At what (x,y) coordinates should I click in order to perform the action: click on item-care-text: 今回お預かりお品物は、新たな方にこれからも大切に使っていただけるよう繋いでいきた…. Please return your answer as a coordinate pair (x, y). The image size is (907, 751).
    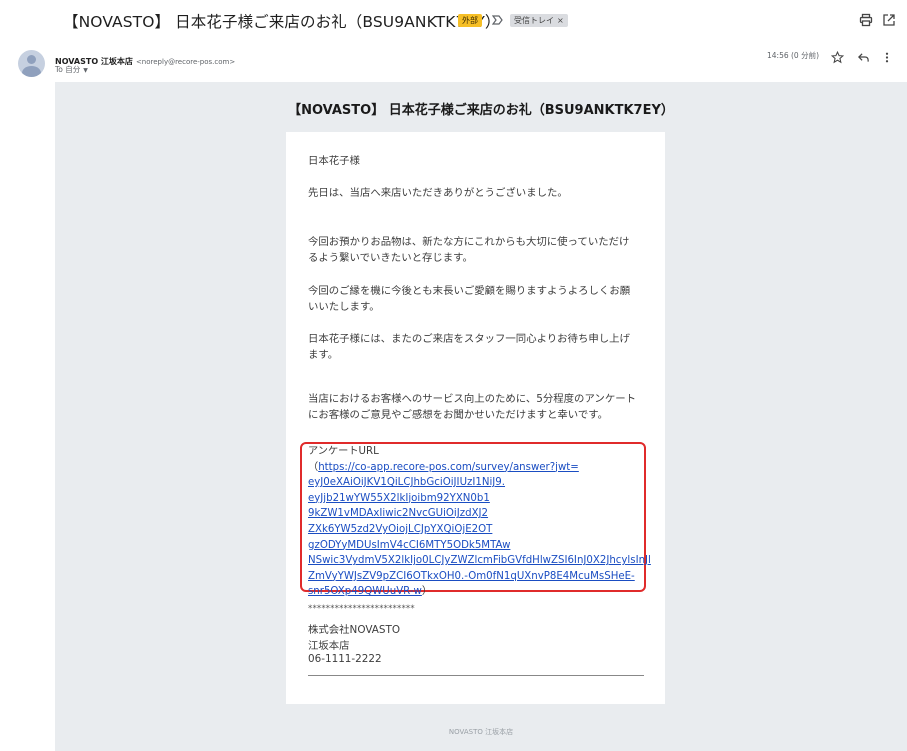
    Looking at the image, I should click on (469, 250).